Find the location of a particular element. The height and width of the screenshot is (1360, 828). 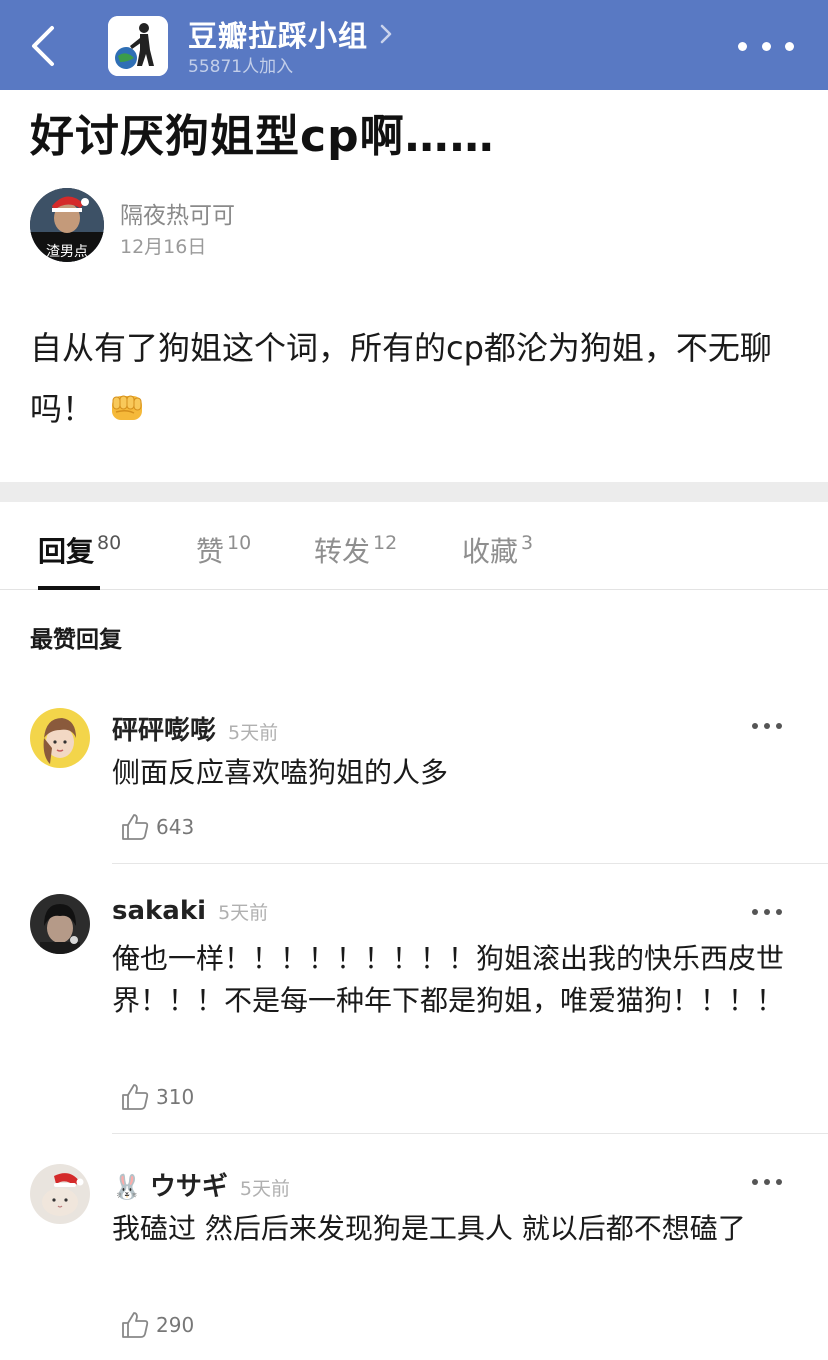

comment-header: 🐰 ウサギ 5天前 is located at coordinates (201, 1184).